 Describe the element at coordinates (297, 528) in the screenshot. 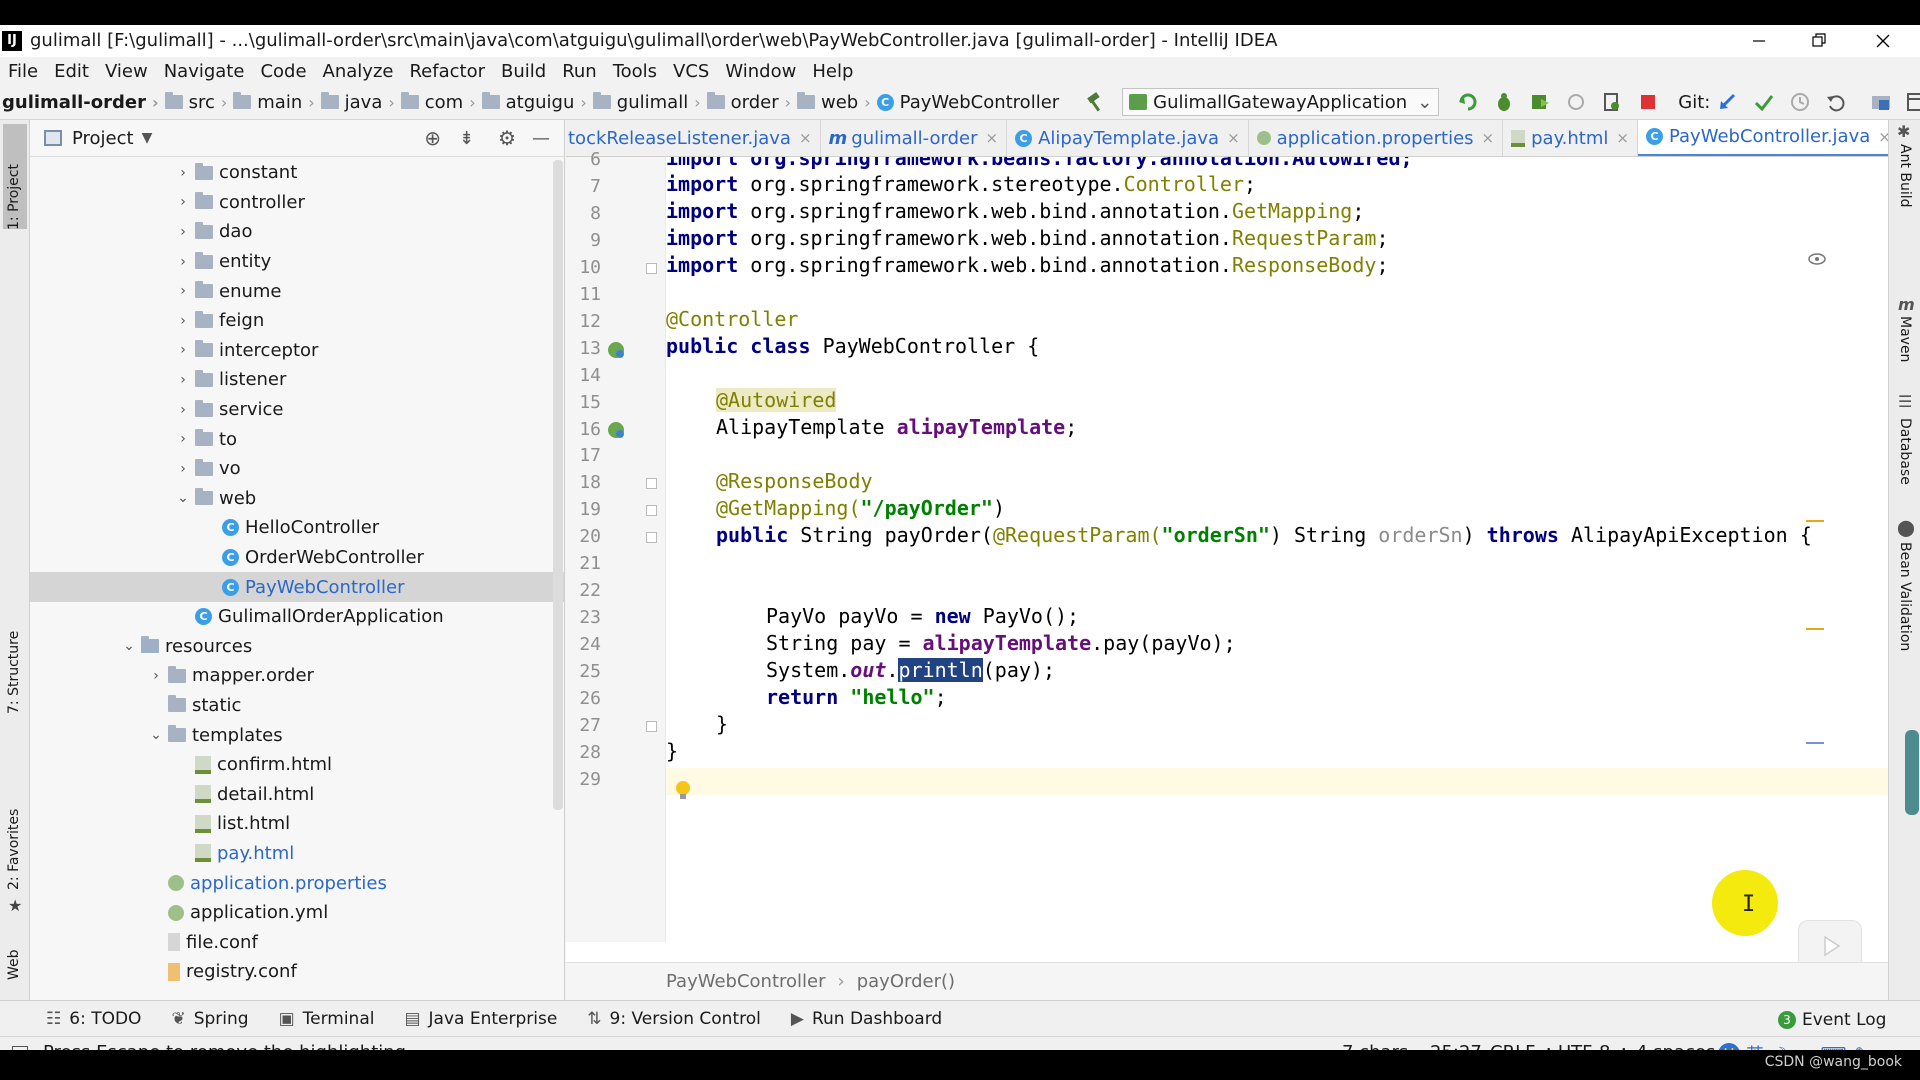

I see `tree-item-hellocontroller: C HelloController` at that location.